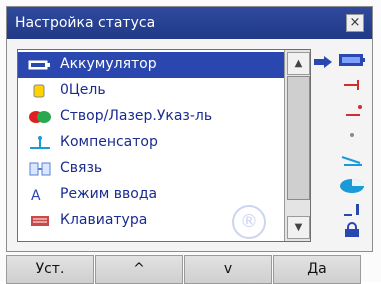 The height and width of the screenshot is (284, 381). What do you see at coordinates (249, 222) in the screenshot?
I see `registered-watermark: ®` at bounding box center [249, 222].